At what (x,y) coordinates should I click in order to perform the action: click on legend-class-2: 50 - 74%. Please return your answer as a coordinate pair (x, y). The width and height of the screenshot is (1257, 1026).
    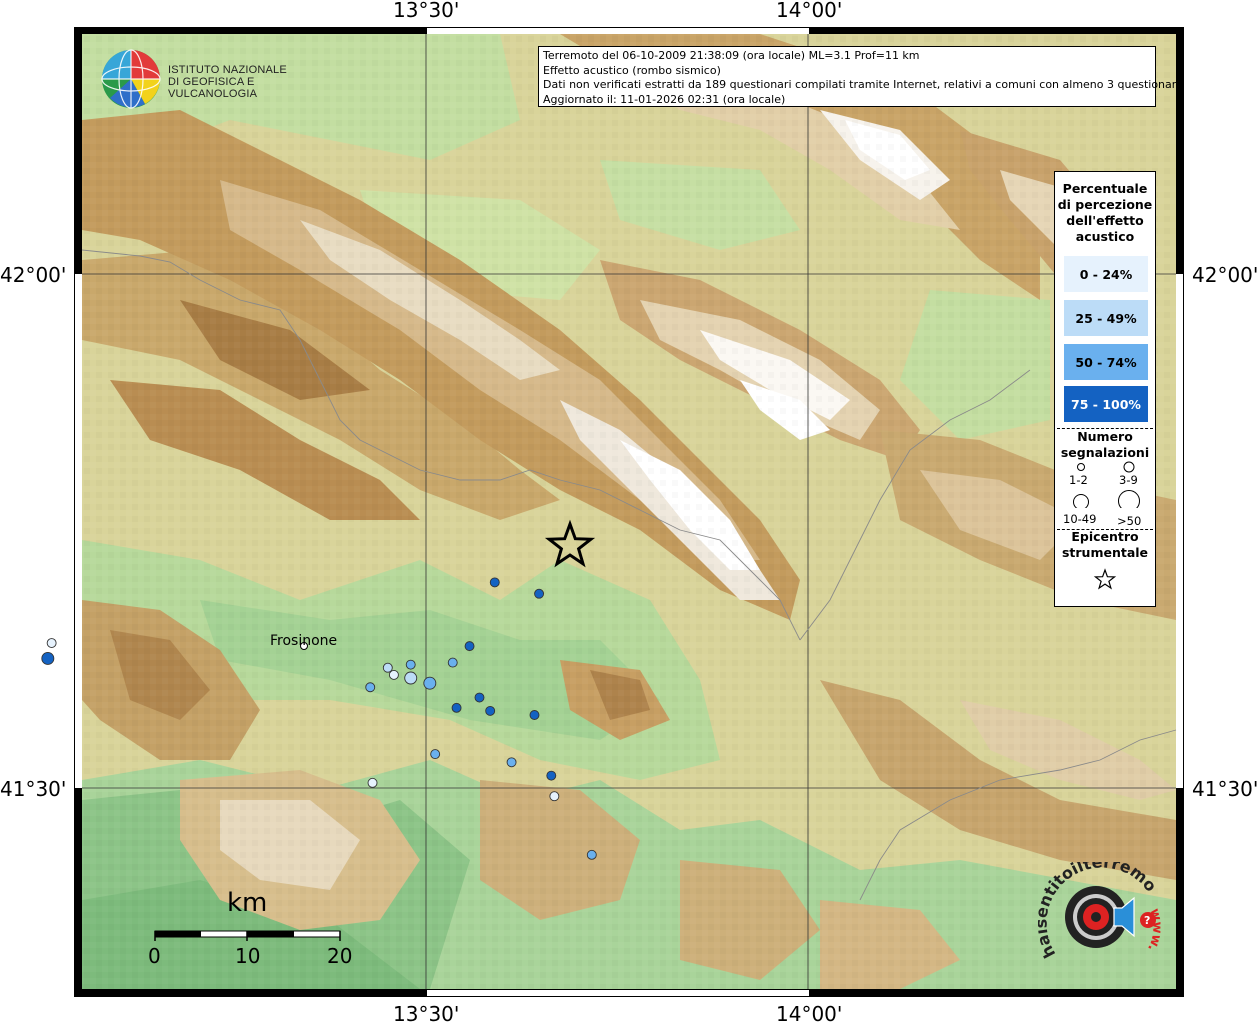
    Looking at the image, I should click on (1106, 362).